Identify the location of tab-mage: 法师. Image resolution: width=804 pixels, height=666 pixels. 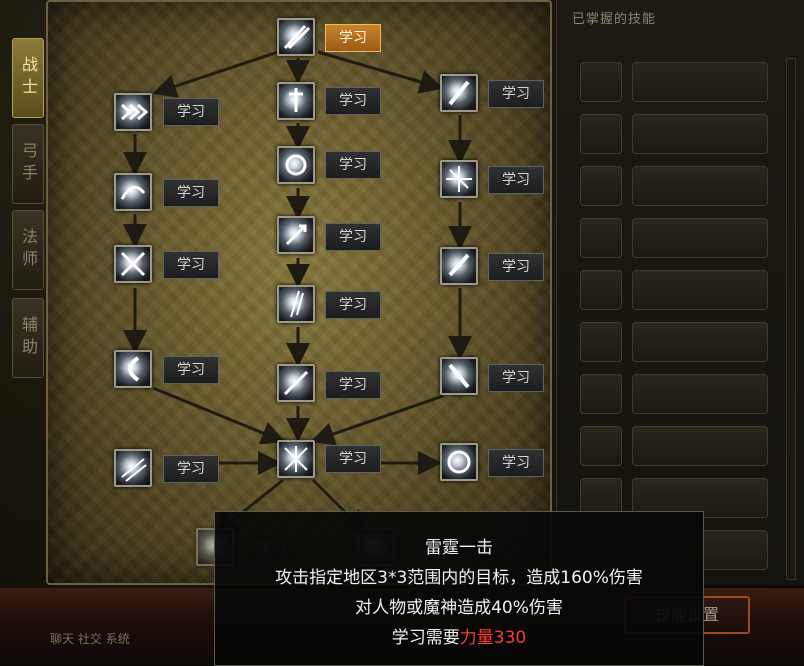
(28, 250).